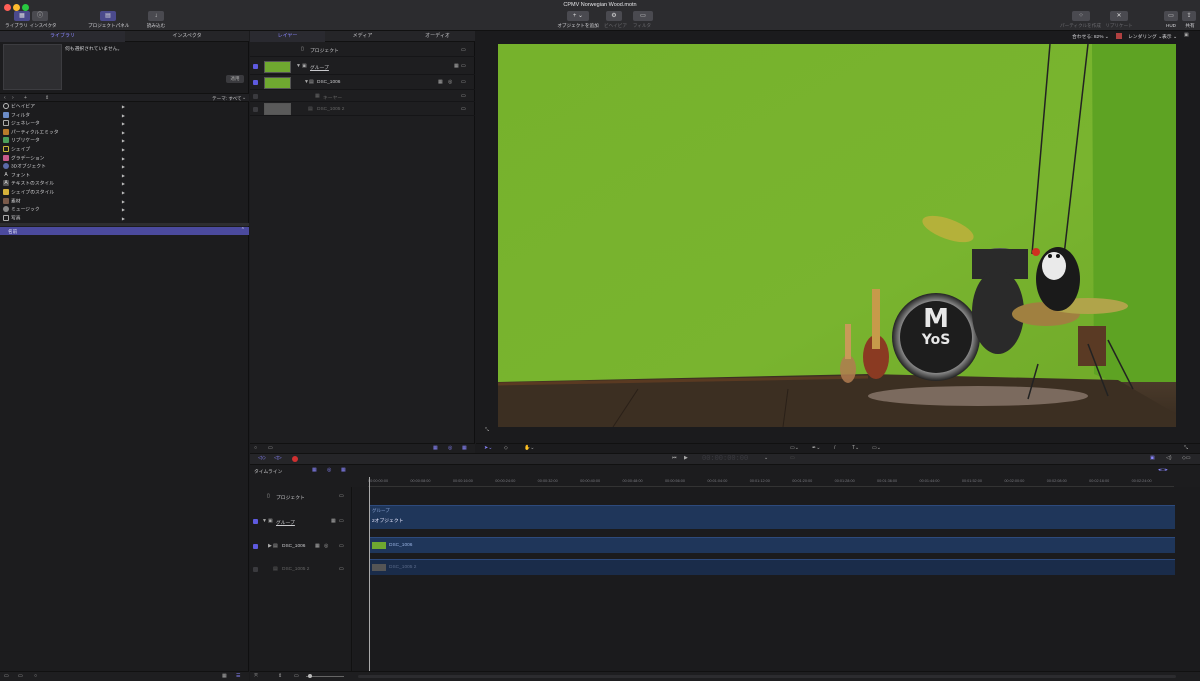 The height and width of the screenshot is (681, 1200). Describe the element at coordinates (295, 459) in the screenshot. I see `record-button` at that location.